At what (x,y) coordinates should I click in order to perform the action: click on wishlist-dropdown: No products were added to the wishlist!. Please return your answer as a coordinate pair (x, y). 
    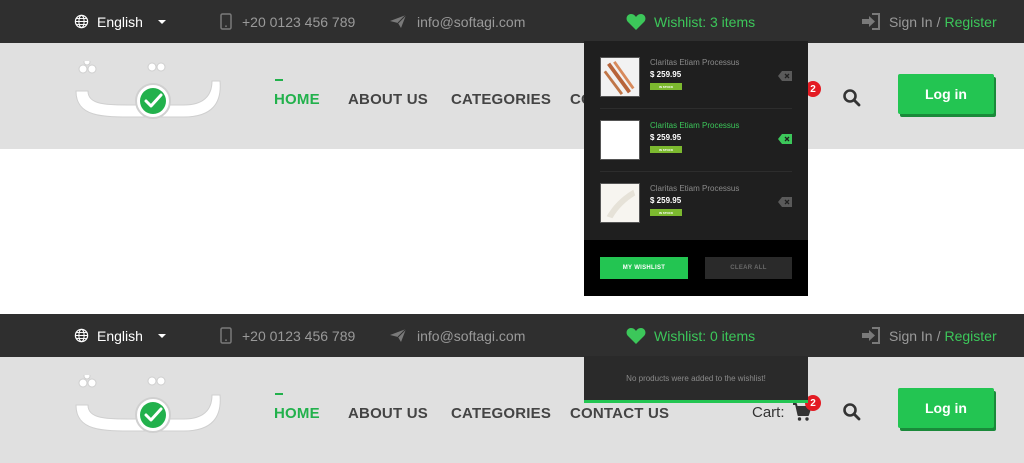
    Looking at the image, I should click on (696, 379).